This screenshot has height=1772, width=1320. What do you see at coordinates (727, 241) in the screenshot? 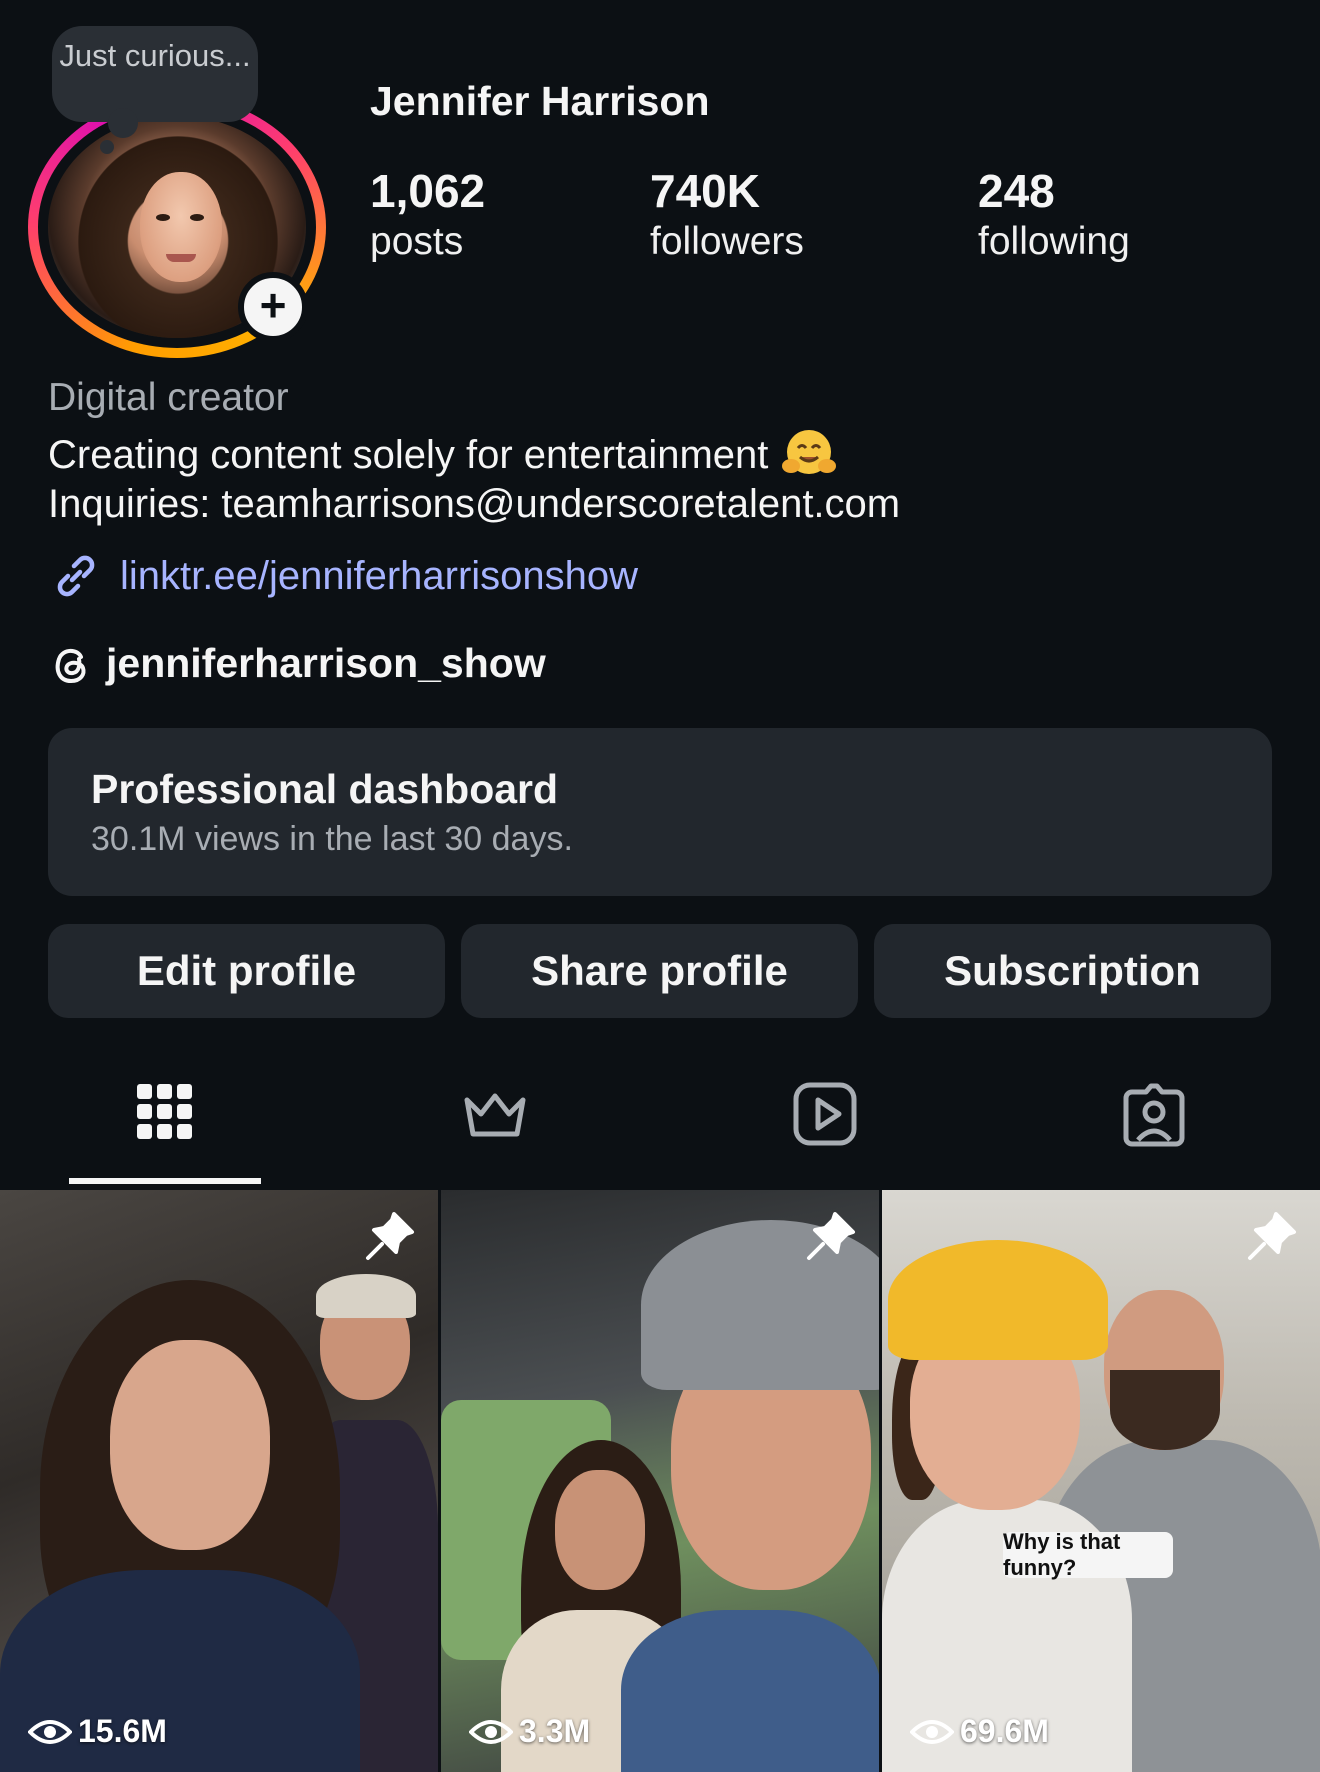
I see `stat-label: followers` at bounding box center [727, 241].